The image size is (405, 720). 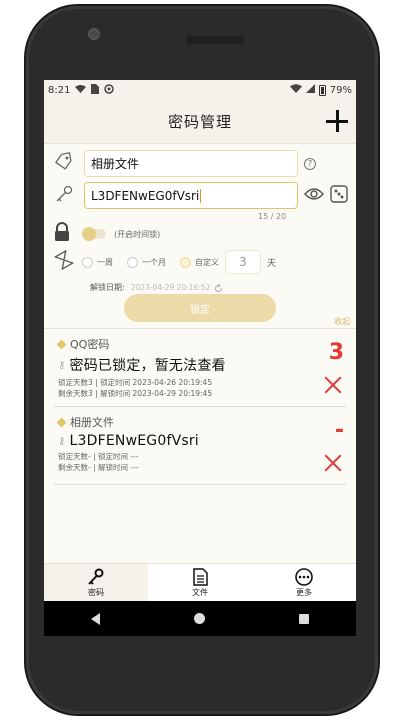 I want to click on period-week-radio, so click(x=87, y=262).